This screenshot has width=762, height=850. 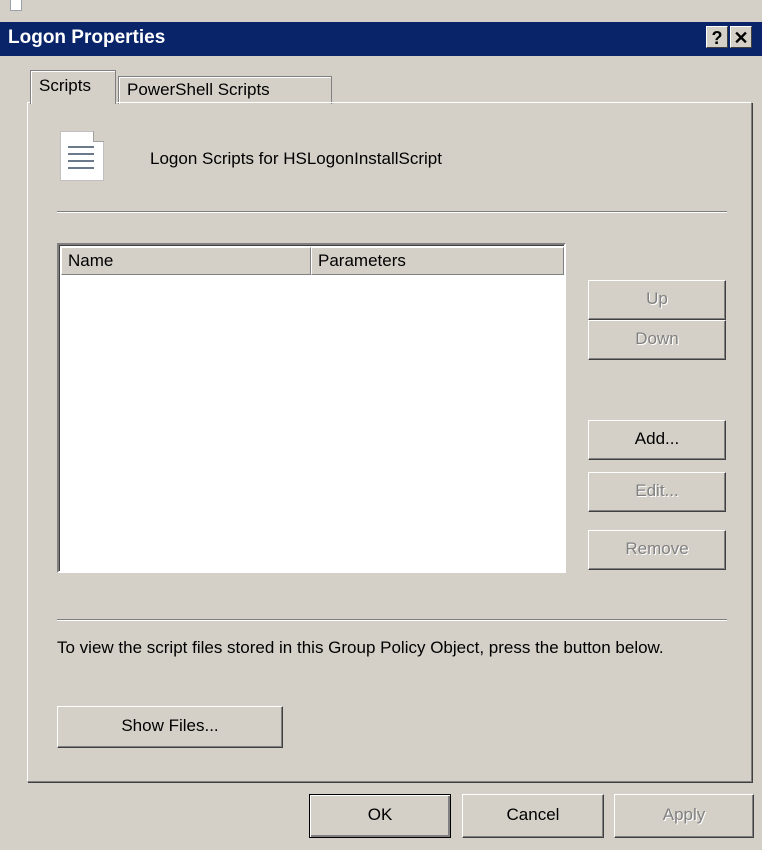 What do you see at coordinates (16, 5) in the screenshot?
I see `window-corner-icon` at bounding box center [16, 5].